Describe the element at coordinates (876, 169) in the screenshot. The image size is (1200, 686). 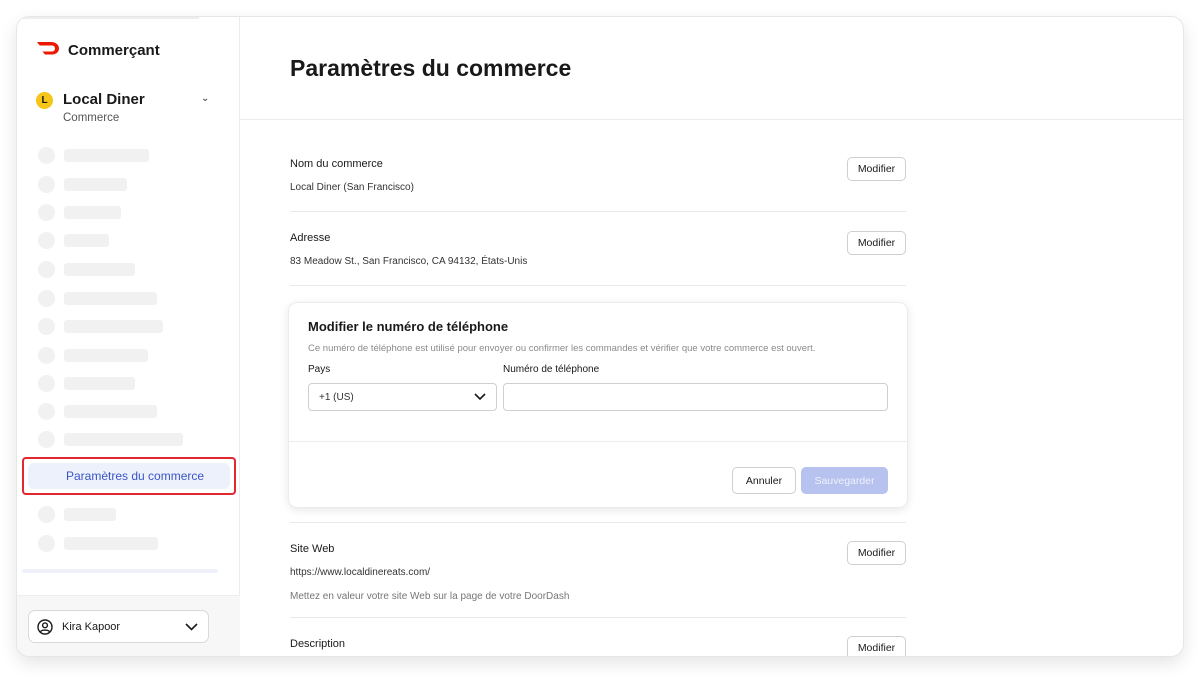
I see `edit-store-name-button: Modifier` at that location.